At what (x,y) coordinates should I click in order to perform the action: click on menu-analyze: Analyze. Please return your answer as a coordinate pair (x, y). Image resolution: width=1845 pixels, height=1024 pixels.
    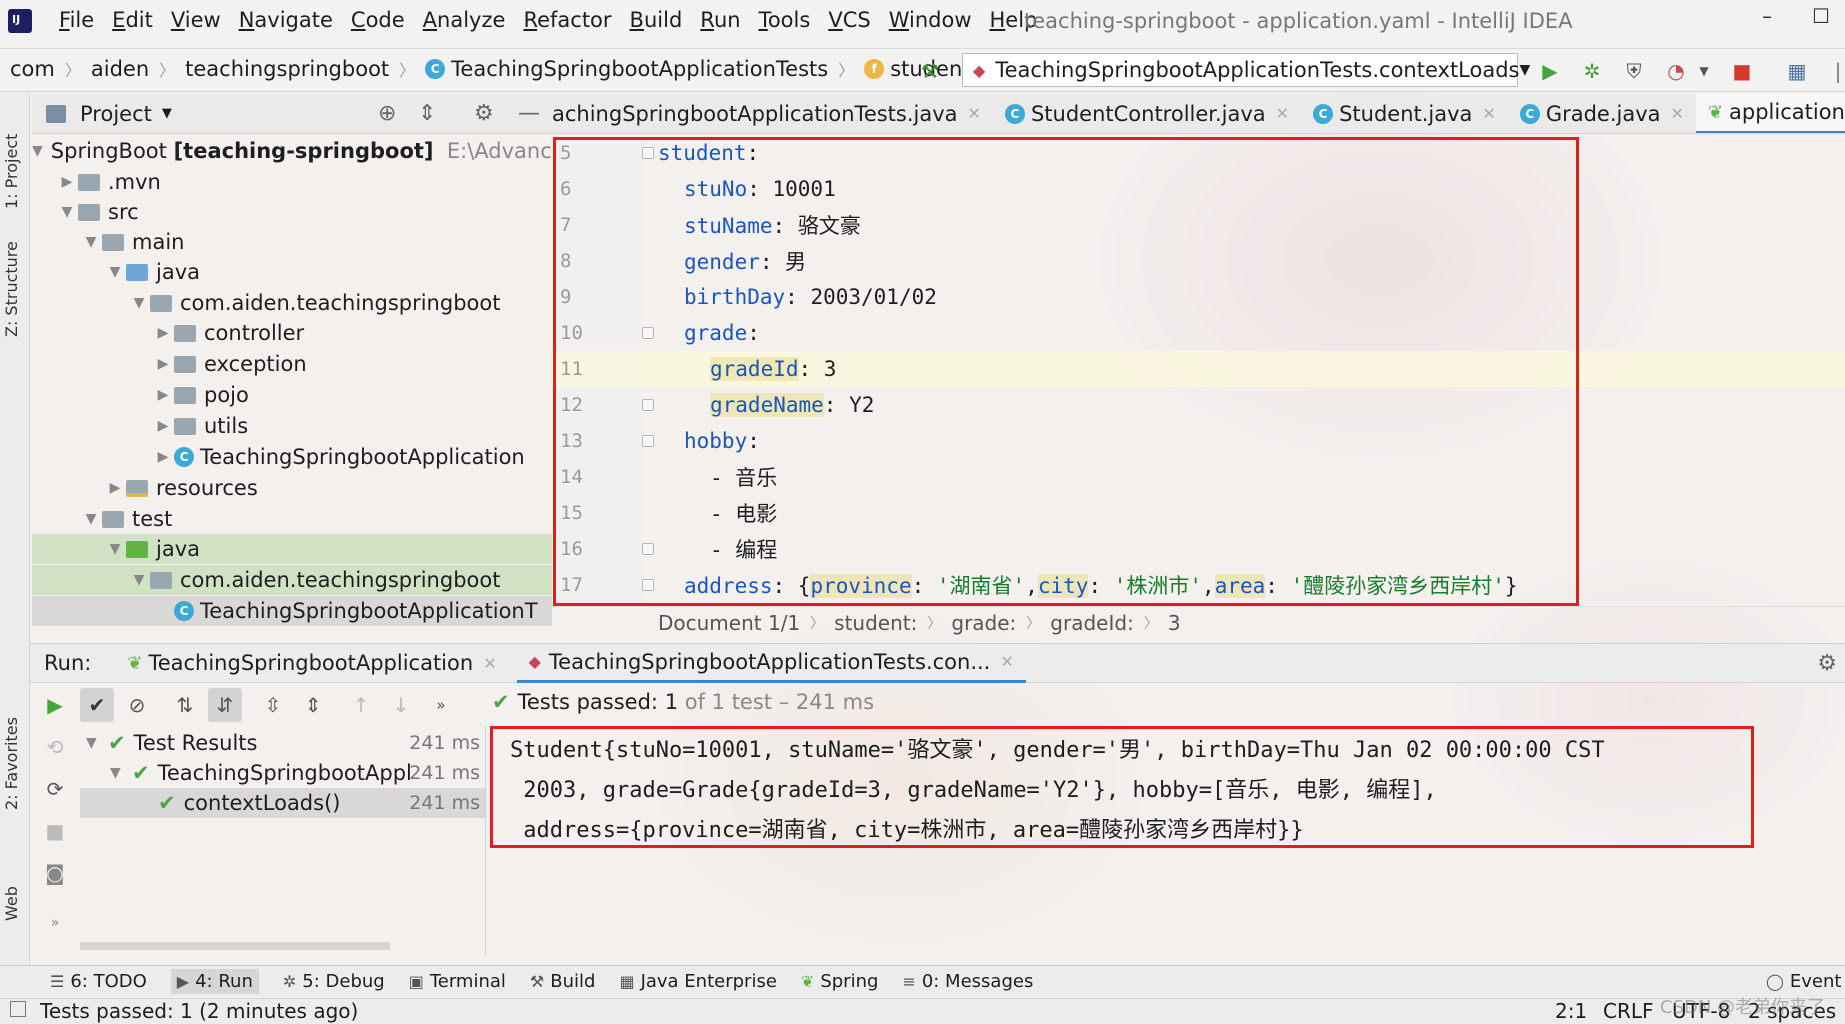
    Looking at the image, I should click on (464, 20).